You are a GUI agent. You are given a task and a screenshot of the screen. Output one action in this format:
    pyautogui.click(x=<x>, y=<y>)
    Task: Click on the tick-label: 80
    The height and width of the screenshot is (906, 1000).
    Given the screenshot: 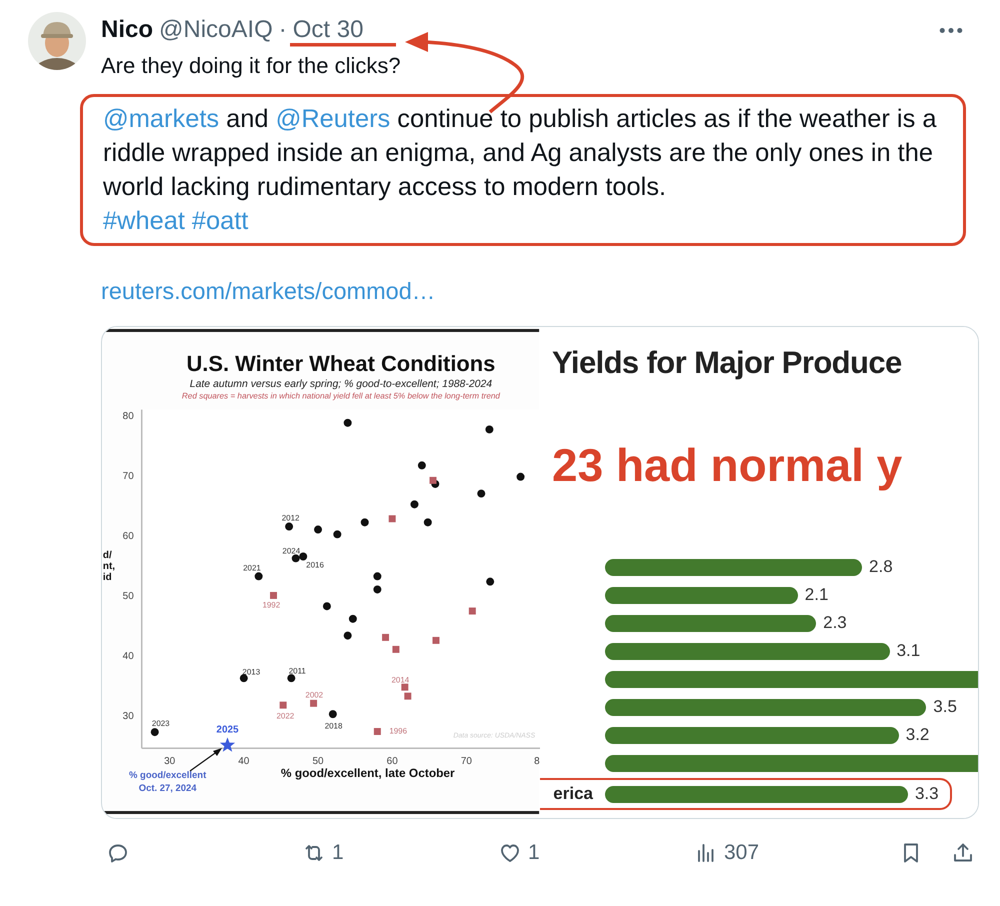 What is the action you would take?
    pyautogui.click(x=128, y=416)
    